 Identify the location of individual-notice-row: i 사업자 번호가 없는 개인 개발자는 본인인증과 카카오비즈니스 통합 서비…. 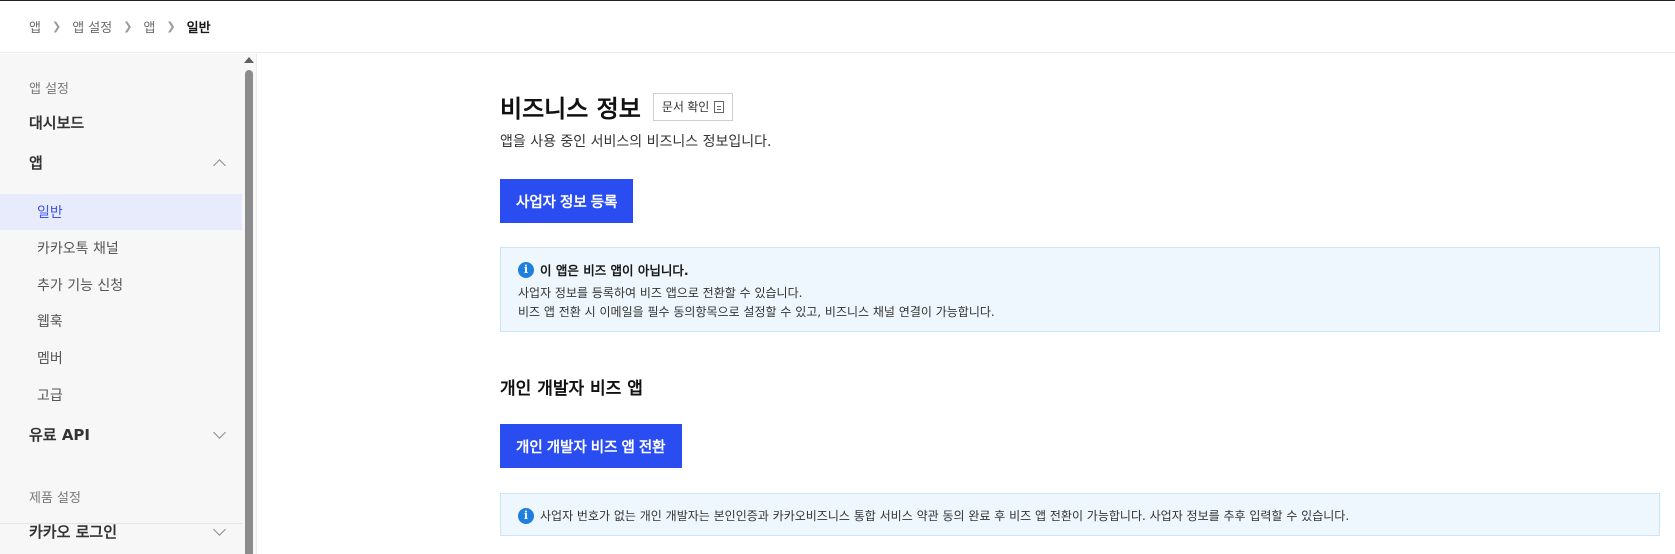
(933, 515).